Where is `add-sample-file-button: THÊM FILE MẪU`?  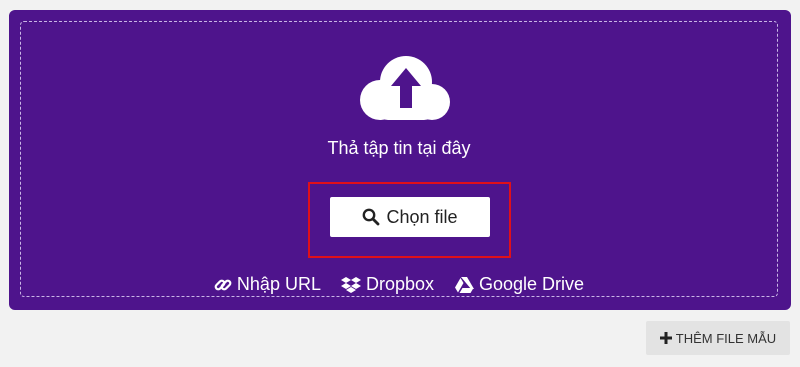 add-sample-file-button: THÊM FILE MẪU is located at coordinates (718, 338).